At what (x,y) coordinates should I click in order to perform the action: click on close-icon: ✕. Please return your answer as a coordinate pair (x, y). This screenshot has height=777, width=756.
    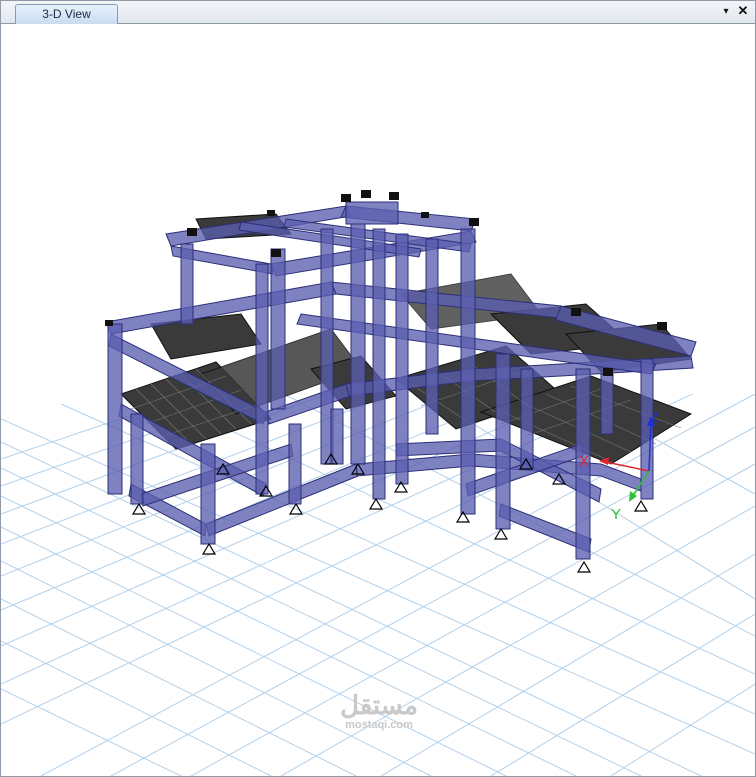
    Looking at the image, I should click on (743, 11).